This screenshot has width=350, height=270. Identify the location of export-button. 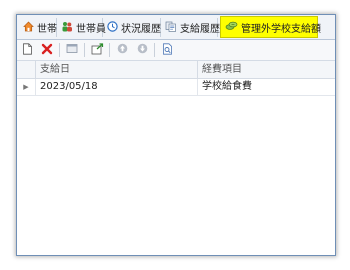
(97, 50).